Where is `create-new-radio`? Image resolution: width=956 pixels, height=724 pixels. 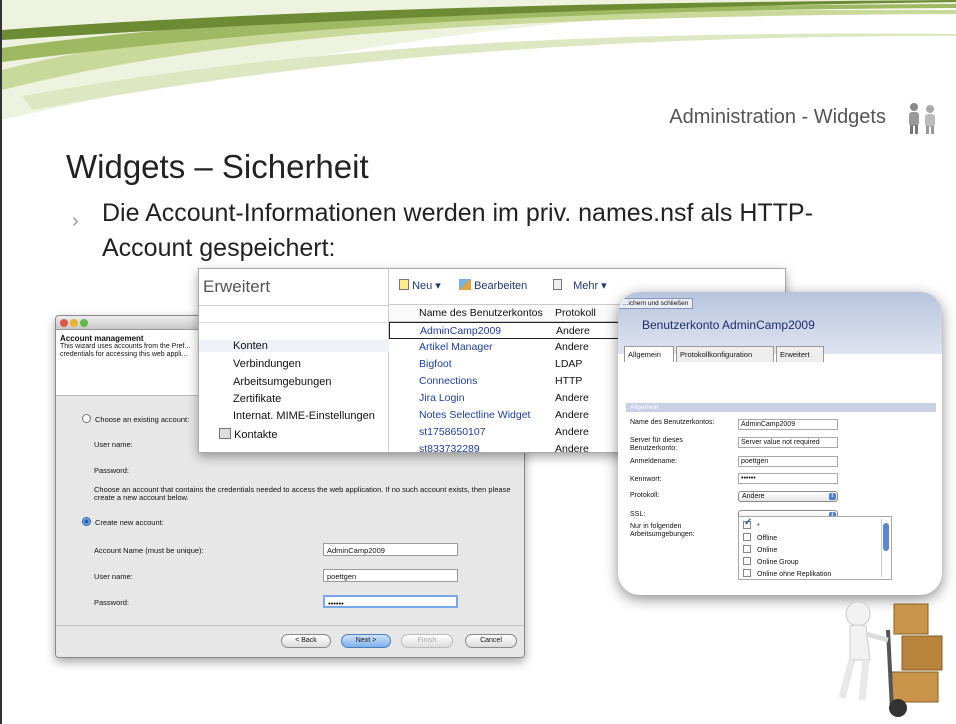
create-new-radio is located at coordinates (86, 521).